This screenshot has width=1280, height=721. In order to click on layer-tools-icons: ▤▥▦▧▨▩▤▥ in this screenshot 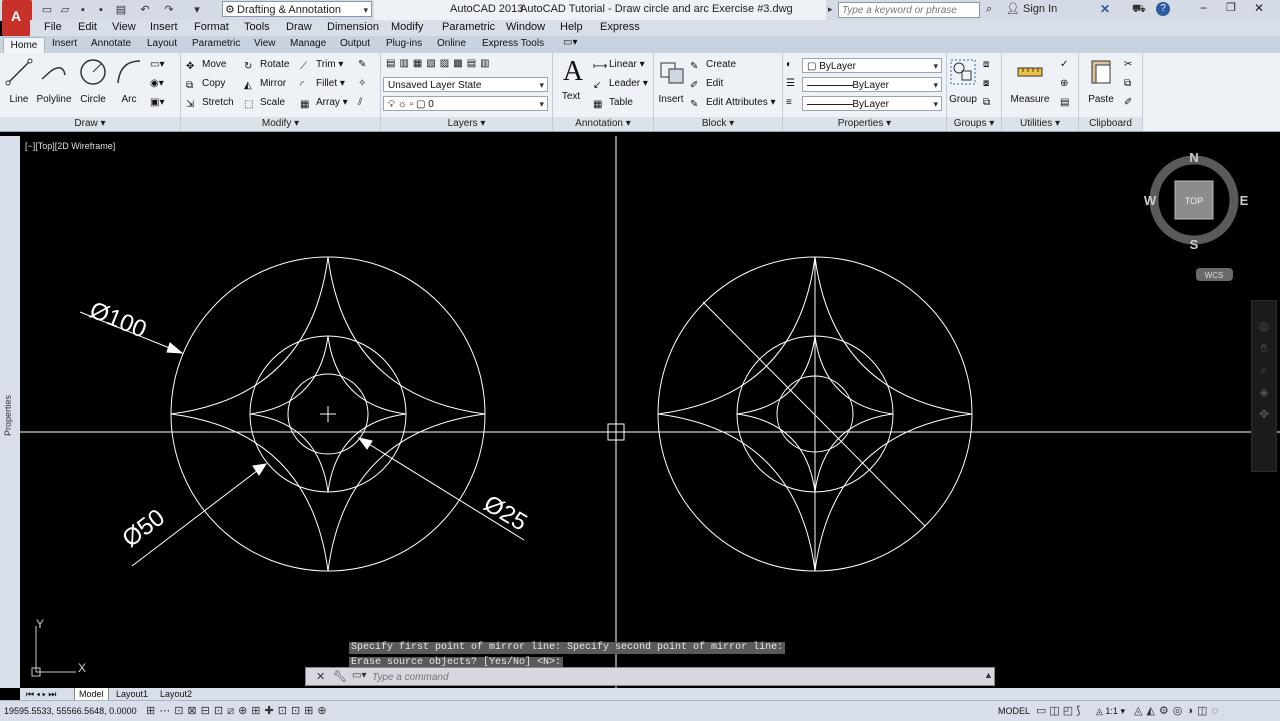, I will do `click(440, 63)`.